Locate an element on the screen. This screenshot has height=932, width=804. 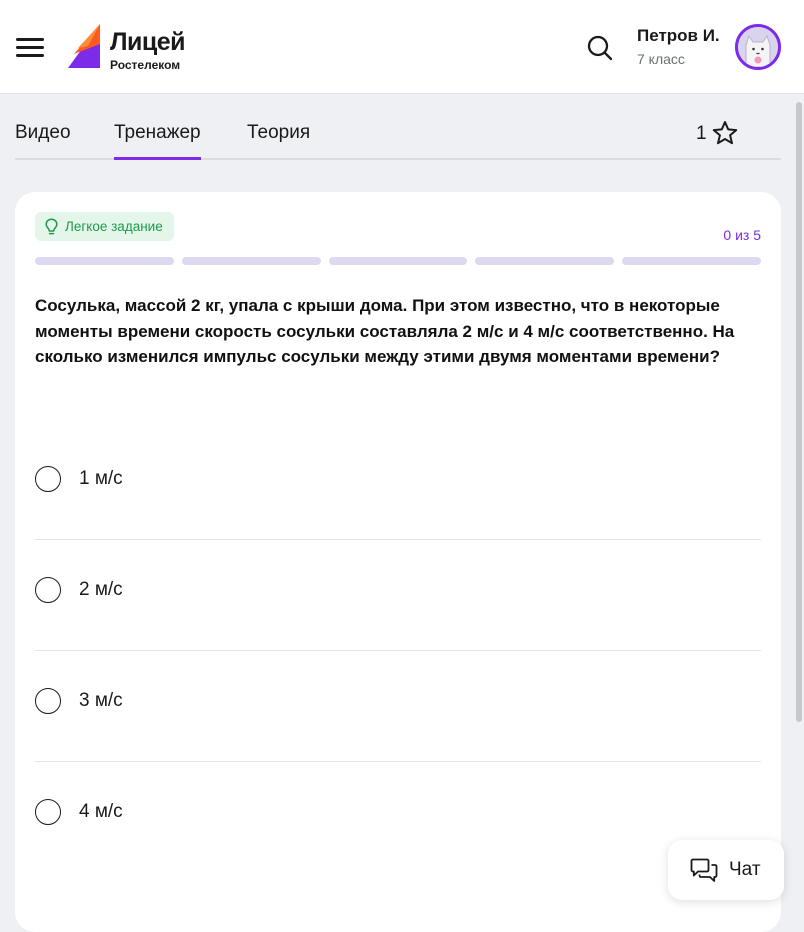
progress-counter: 0 из 5 is located at coordinates (742, 235).